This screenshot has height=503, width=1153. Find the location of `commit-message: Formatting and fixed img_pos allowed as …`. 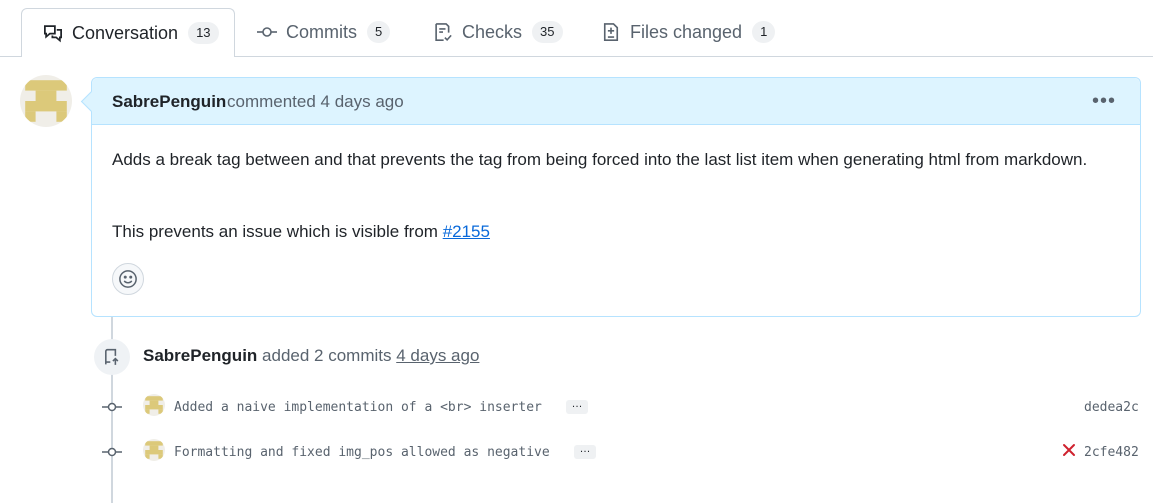

commit-message: Formatting and fixed img_pos allowed as … is located at coordinates (362, 452).